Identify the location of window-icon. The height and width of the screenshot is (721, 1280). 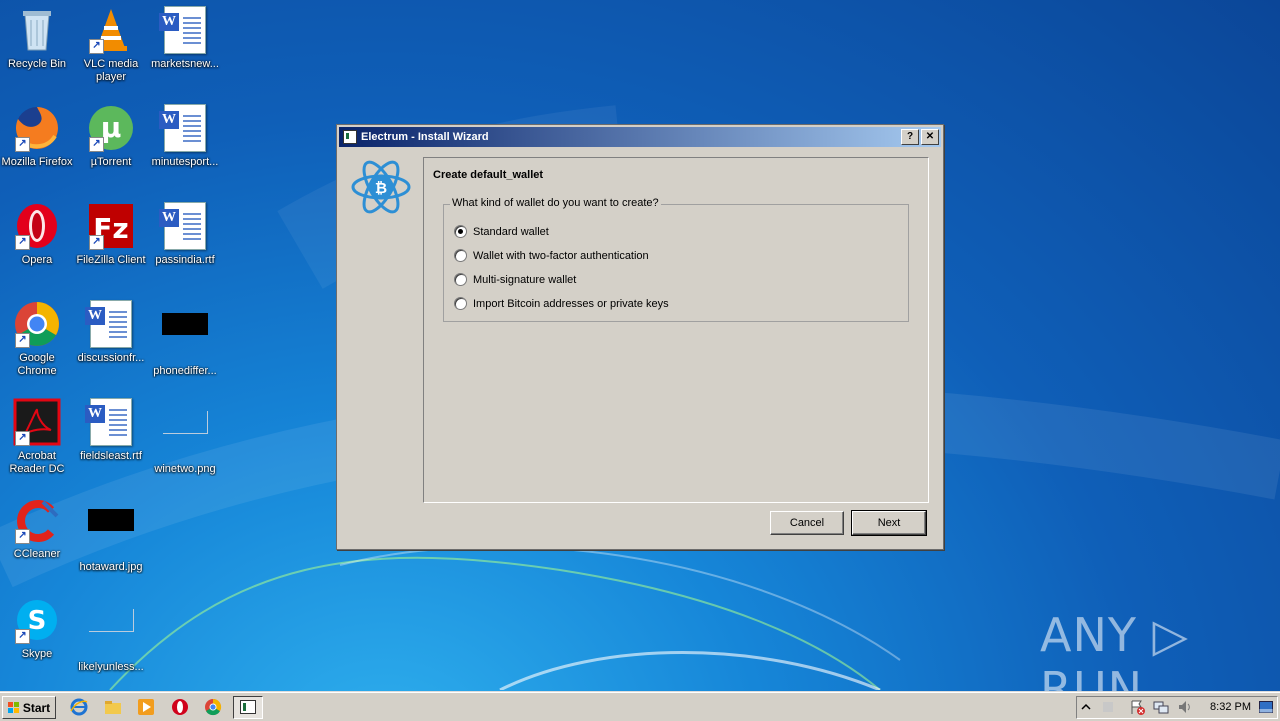
(248, 707).